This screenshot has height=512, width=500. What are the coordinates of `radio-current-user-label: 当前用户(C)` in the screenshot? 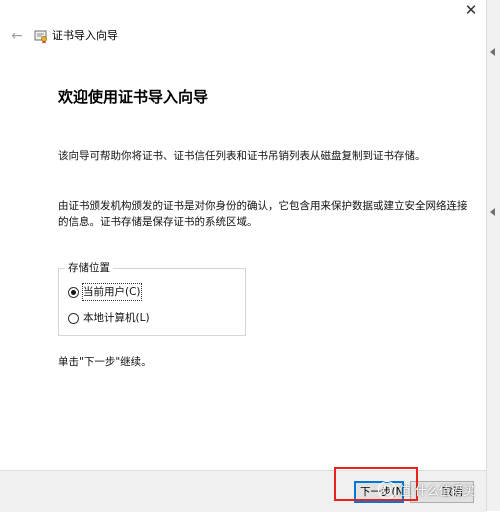 It's located at (112, 292).